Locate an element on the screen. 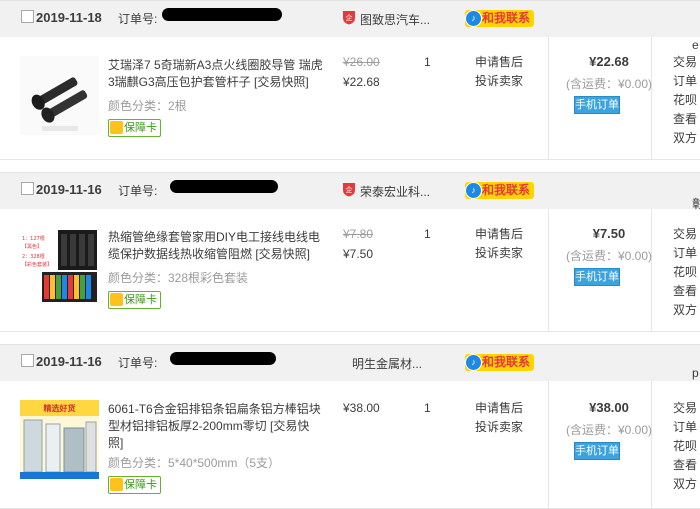 Image resolution: width=700 pixels, height=509 pixels. product-thumbnail is located at coordinates (59, 95).